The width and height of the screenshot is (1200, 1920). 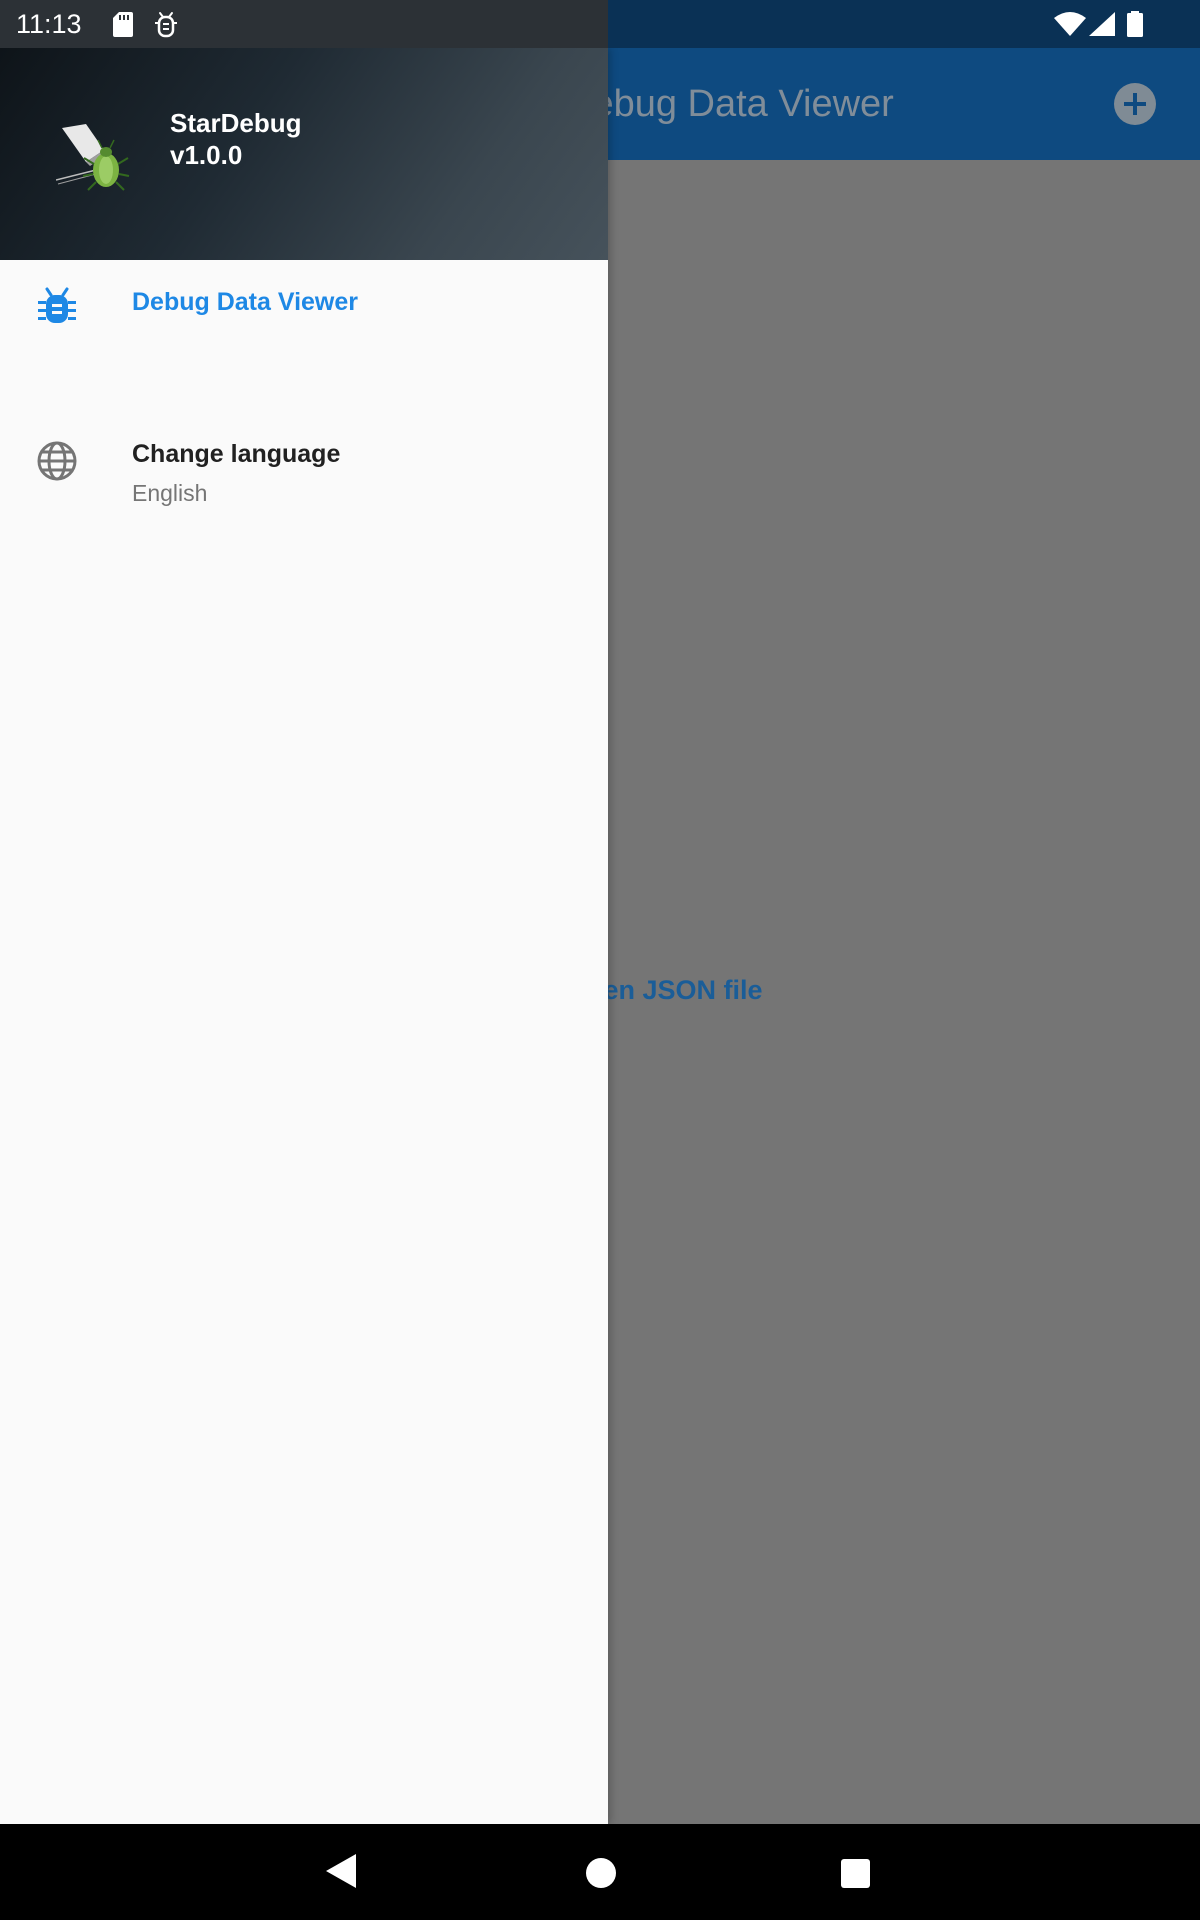 I want to click on signal-icon, so click(x=1102, y=26).